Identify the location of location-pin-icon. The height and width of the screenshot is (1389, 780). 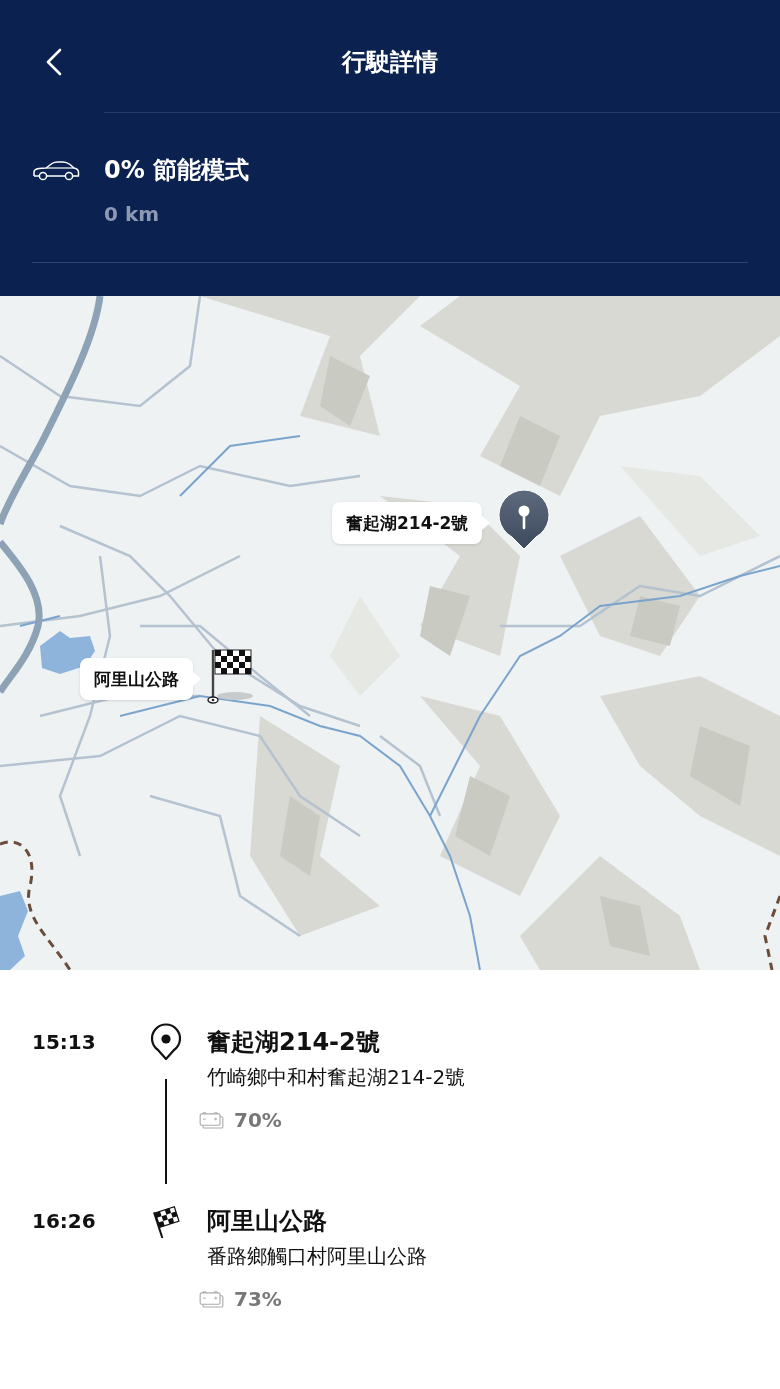
(166, 1042).